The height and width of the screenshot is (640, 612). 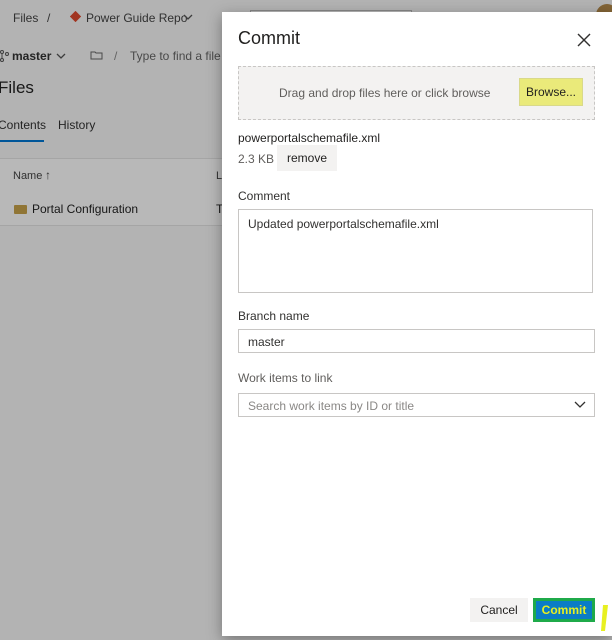 I want to click on file-size: 2.3 KB, so click(x=256, y=159).